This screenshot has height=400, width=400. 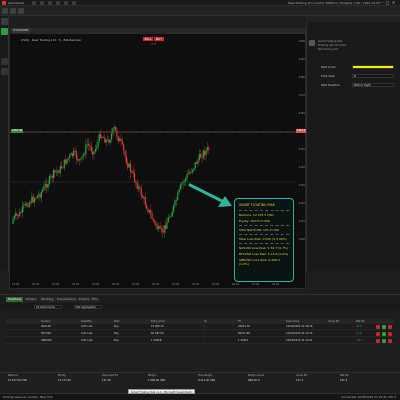 I want to click on settings-icon, so click(x=66, y=3).